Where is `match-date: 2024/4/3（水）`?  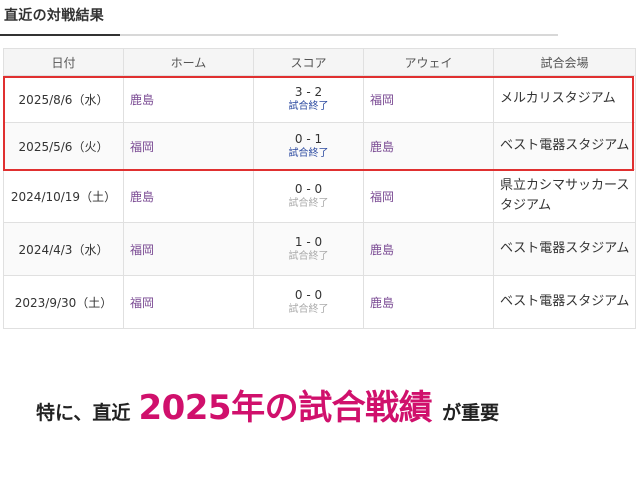 match-date: 2024/4/3（水） is located at coordinates (63, 249).